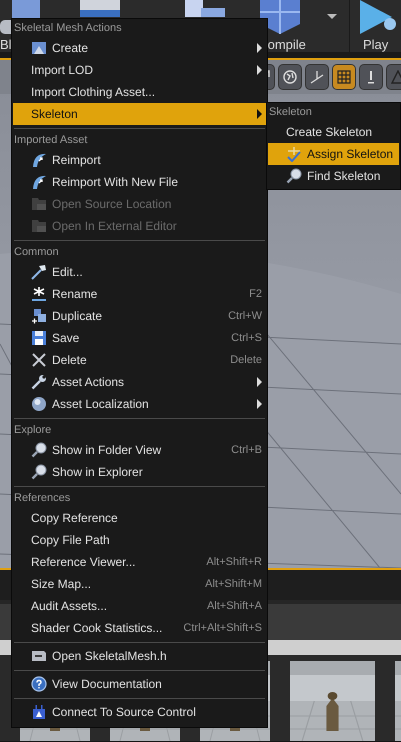  I want to click on toolbar-label: Play, so click(375, 44).